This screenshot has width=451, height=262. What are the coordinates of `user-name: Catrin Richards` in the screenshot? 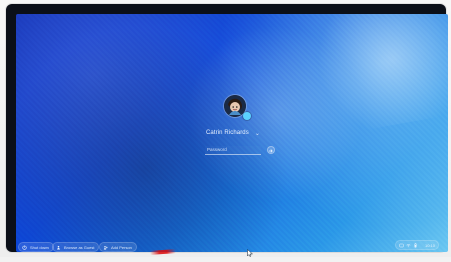 It's located at (227, 133).